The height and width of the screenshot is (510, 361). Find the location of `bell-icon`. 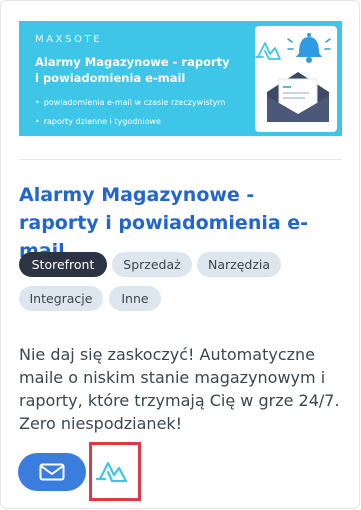

bell-icon is located at coordinates (309, 48).